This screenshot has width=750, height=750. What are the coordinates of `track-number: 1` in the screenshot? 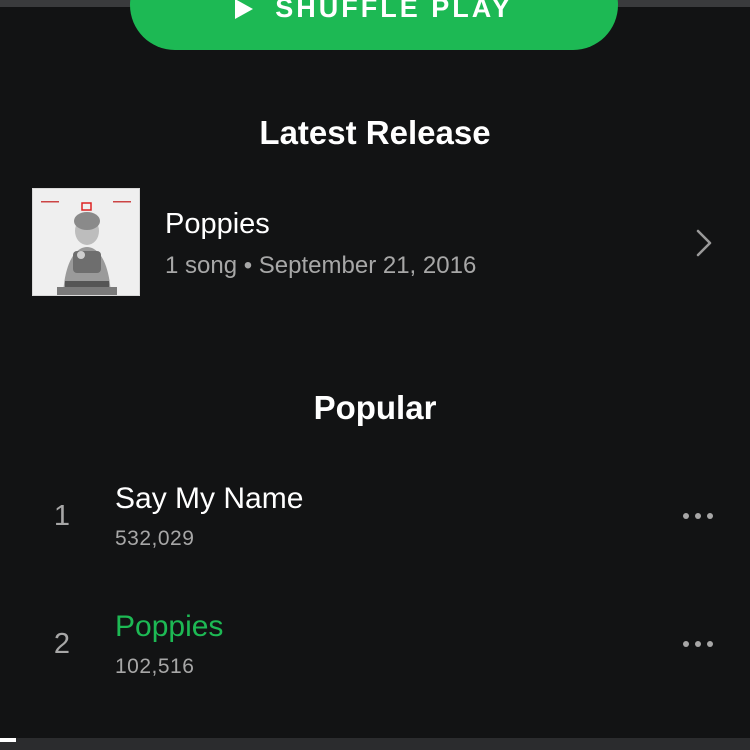 It's located at (62, 516).